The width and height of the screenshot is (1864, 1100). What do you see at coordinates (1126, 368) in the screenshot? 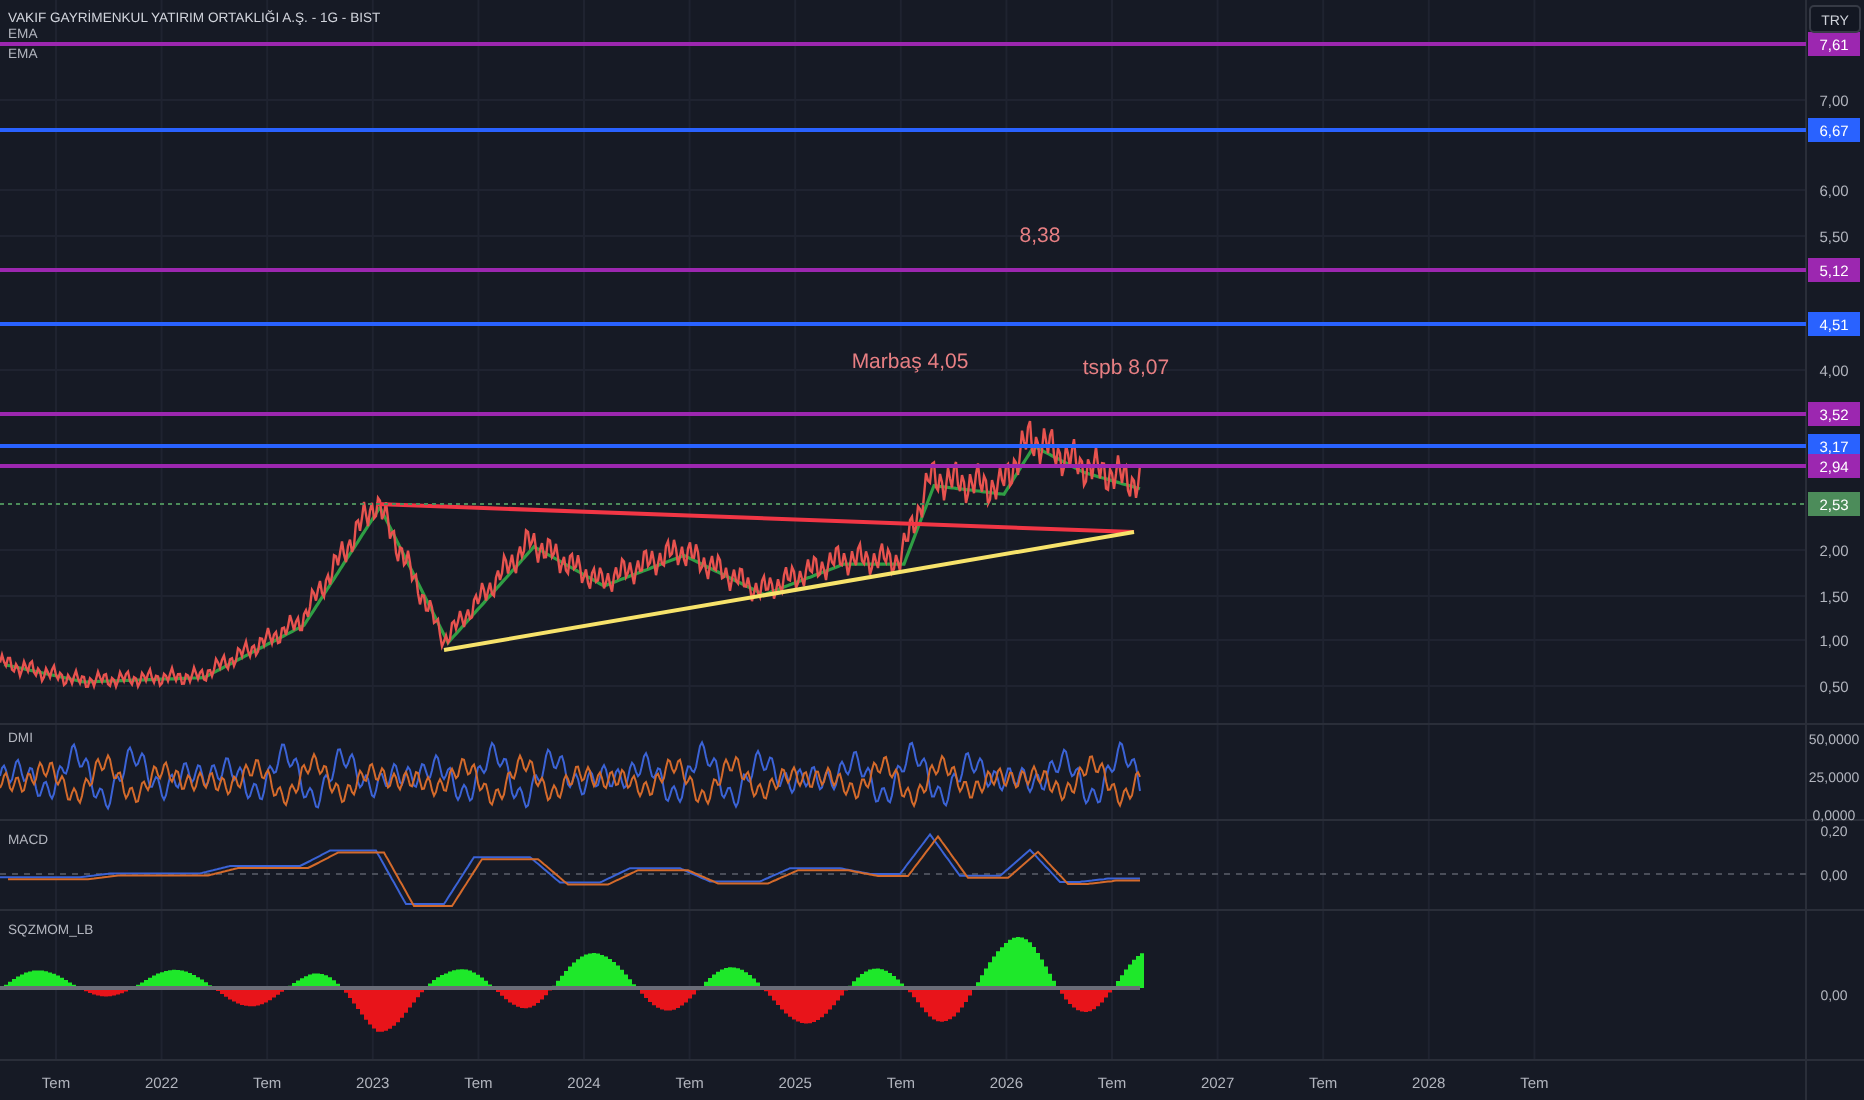
I see `chart-annotation: tspb 8,07` at bounding box center [1126, 368].